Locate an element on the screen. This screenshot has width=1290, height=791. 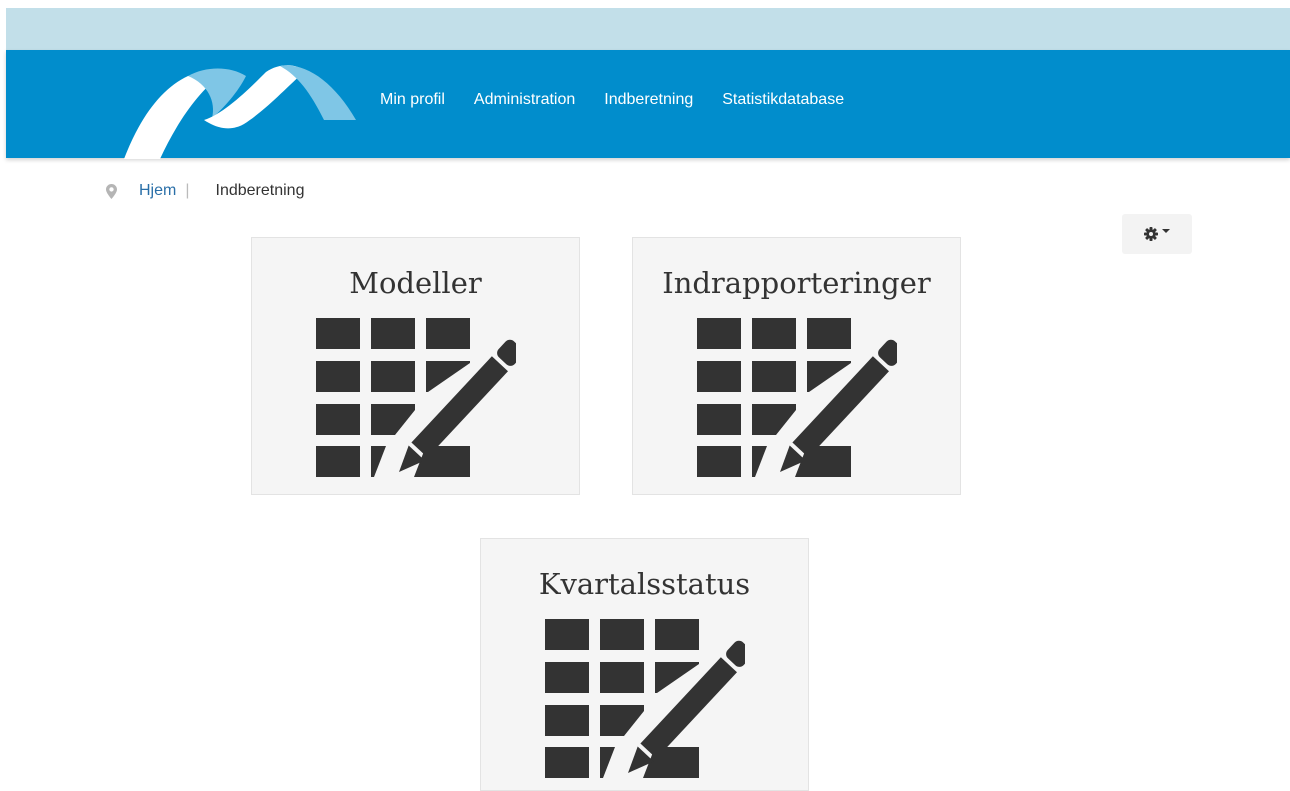
nav-link-statistikdatabase: Statistikdatabase is located at coordinates (783, 100).